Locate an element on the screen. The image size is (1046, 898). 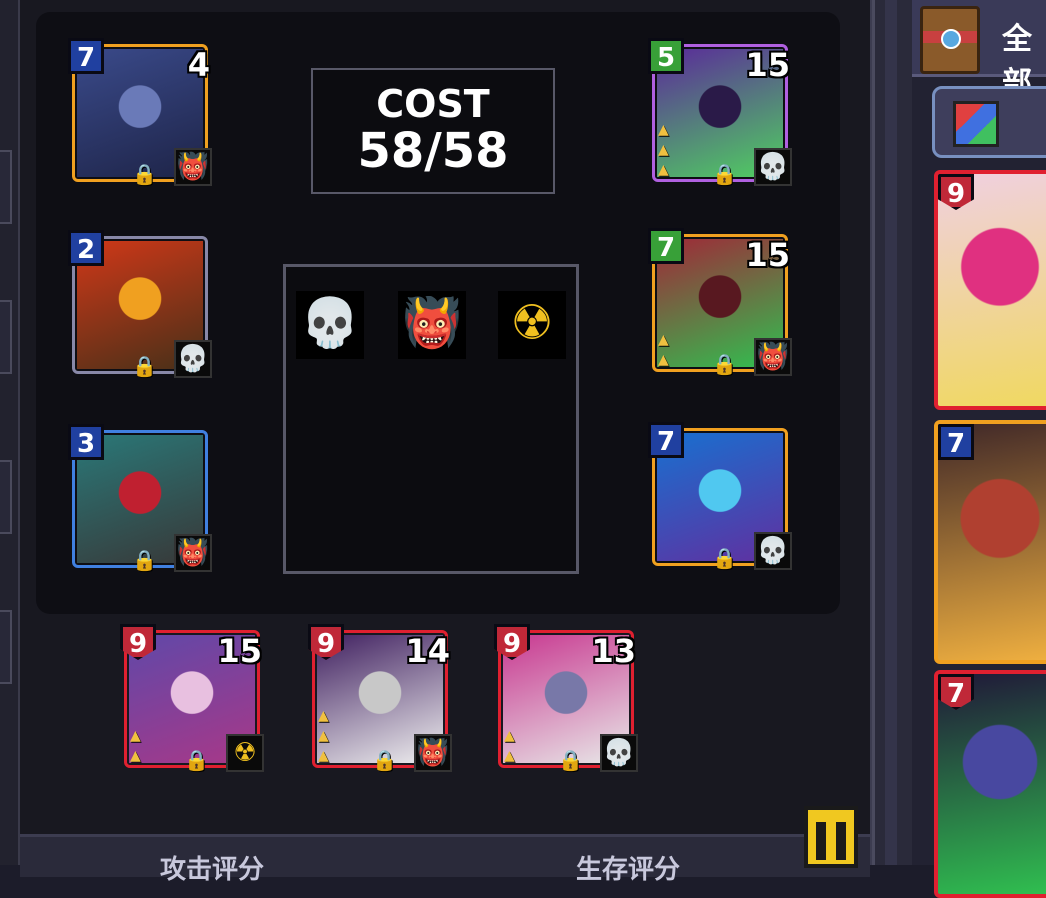
filter-button is located at coordinates (989, 122).